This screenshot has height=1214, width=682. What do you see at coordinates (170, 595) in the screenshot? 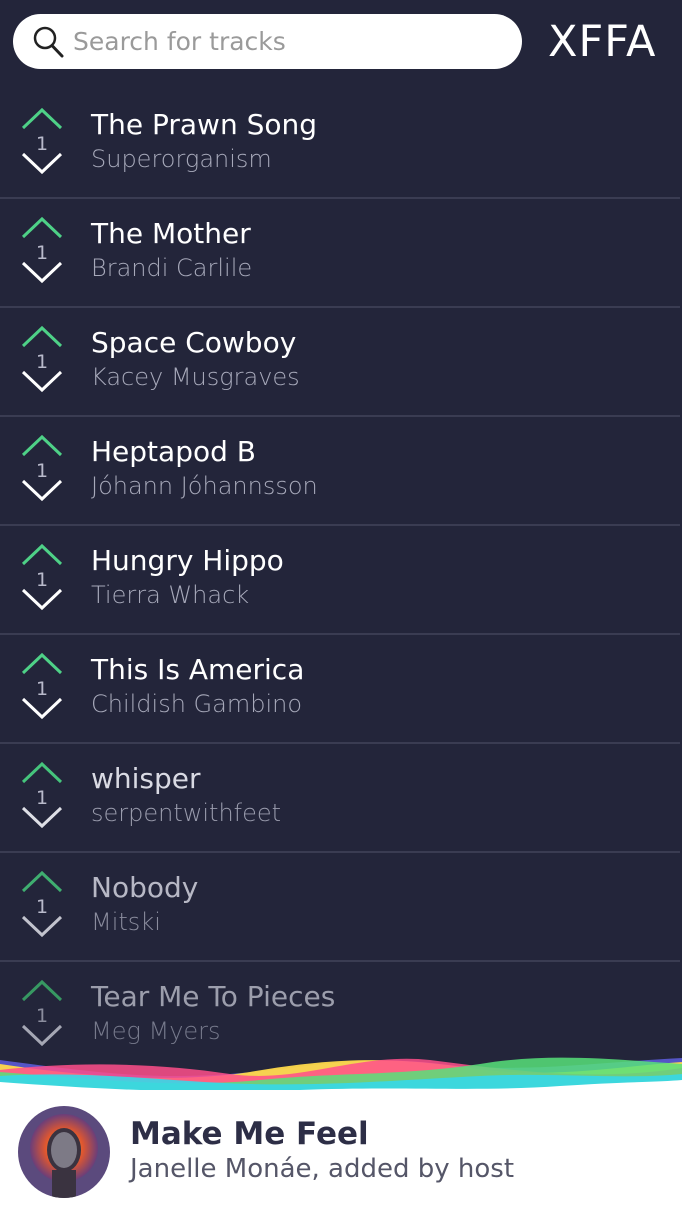
I see `track-artist: Tierra Whack` at bounding box center [170, 595].